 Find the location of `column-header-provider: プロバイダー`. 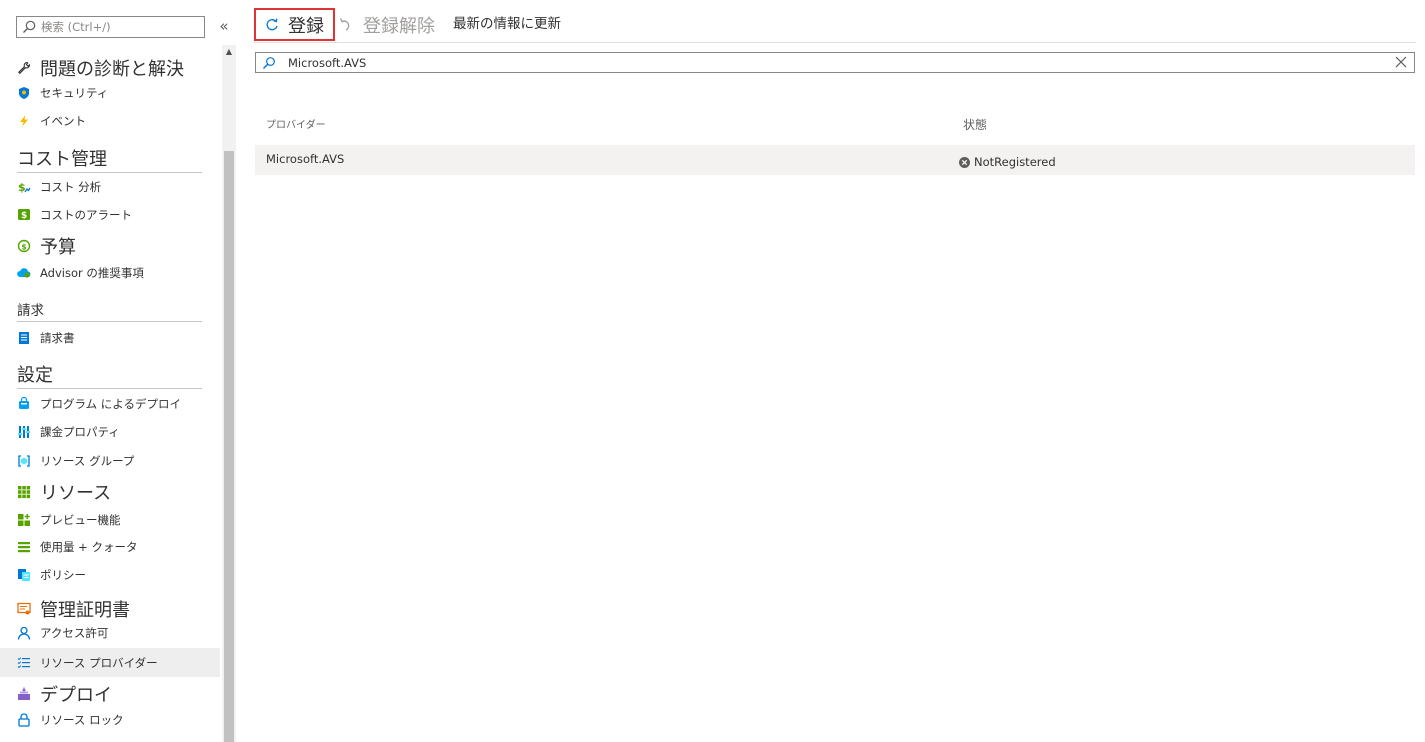

column-header-provider: プロバイダー is located at coordinates (296, 123).